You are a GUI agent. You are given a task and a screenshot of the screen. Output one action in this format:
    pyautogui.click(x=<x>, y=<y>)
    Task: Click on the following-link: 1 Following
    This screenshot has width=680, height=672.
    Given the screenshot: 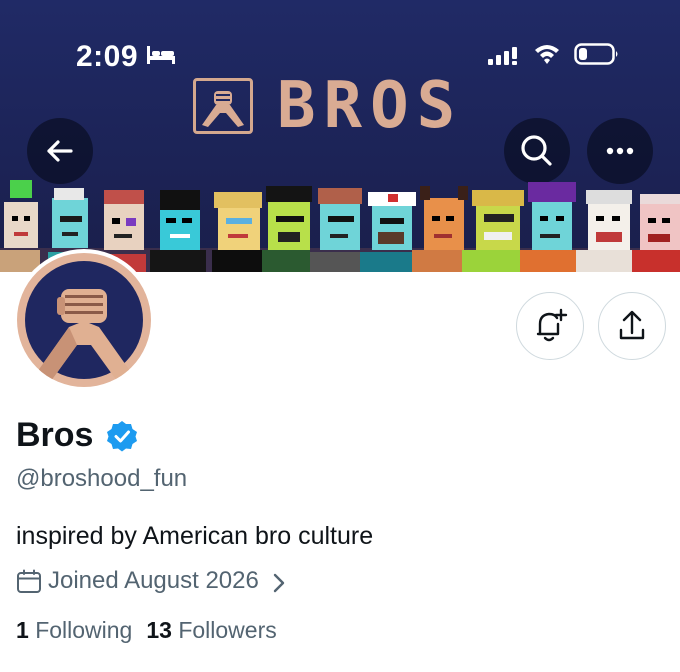 What is the action you would take?
    pyautogui.click(x=74, y=630)
    